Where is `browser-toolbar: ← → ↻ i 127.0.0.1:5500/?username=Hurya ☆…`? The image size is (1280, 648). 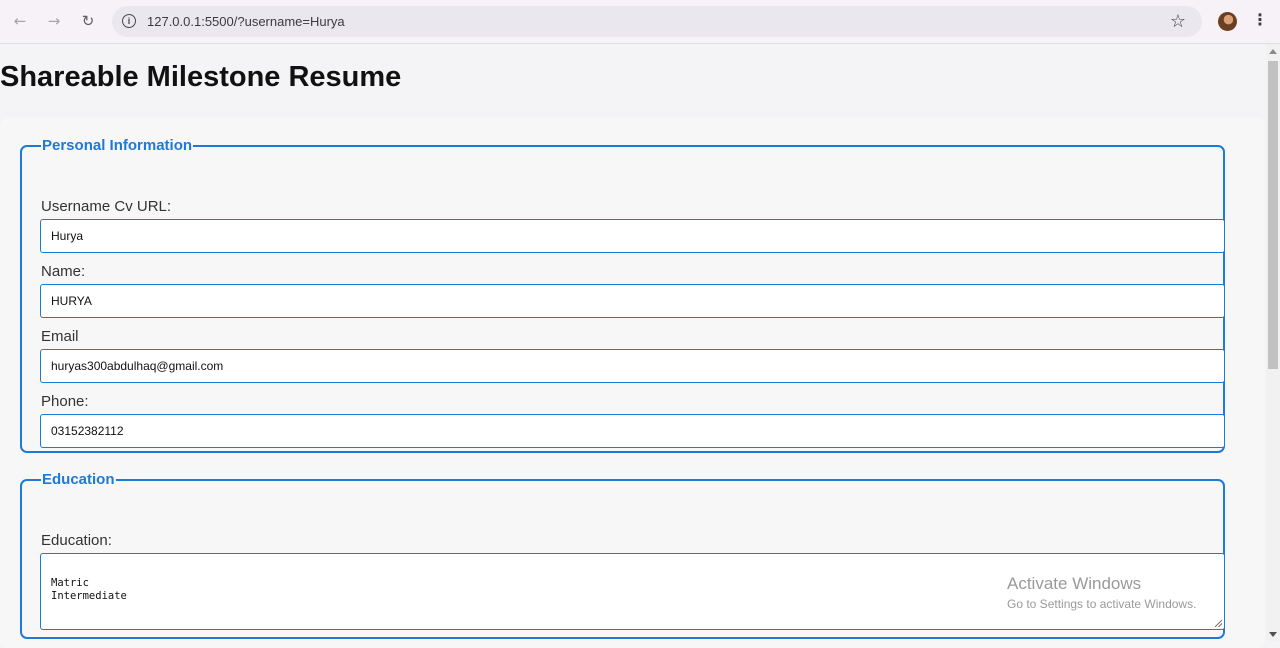
browser-toolbar: ← → ↻ i 127.0.0.1:5500/?username=Hurya ☆… is located at coordinates (640, 22).